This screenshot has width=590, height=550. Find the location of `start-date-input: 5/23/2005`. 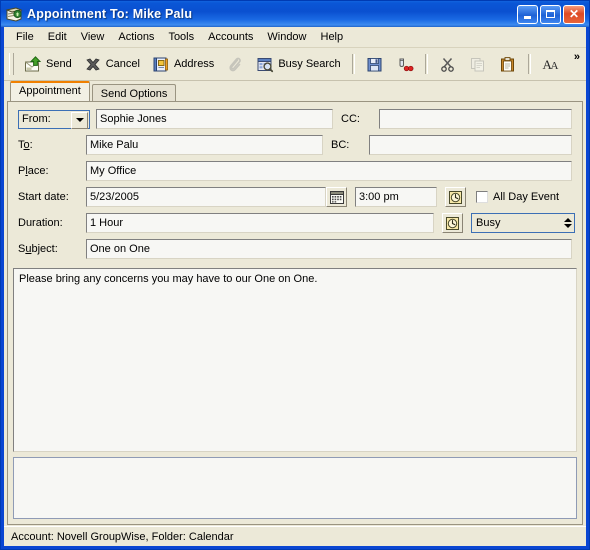

start-date-input: 5/23/2005 is located at coordinates (206, 197).